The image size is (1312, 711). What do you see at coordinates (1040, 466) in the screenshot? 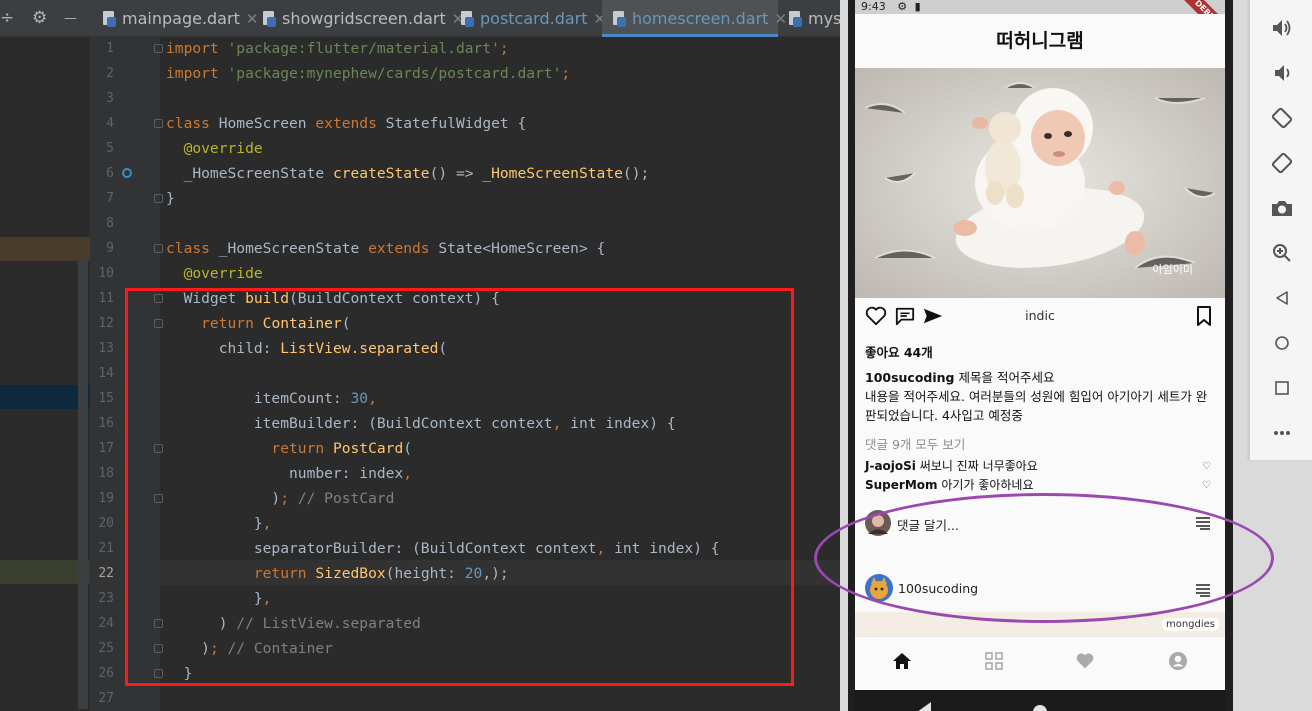
I see `comment-row: J-aojoSi 써보니 진짜 너무좋아요 ♡` at bounding box center [1040, 466].